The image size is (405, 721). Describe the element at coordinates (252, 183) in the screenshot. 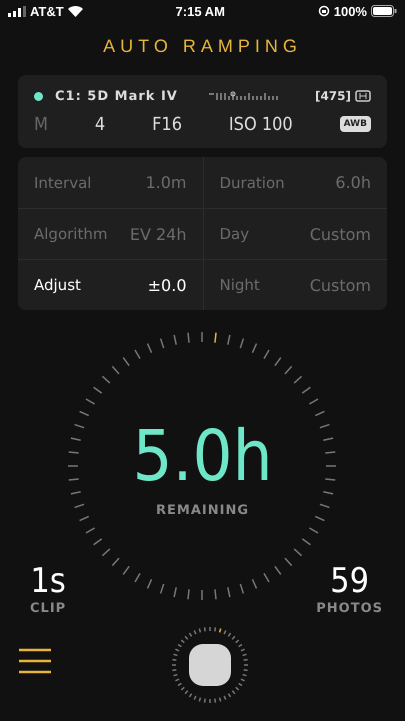

I see `parameter-label: Duration` at that location.